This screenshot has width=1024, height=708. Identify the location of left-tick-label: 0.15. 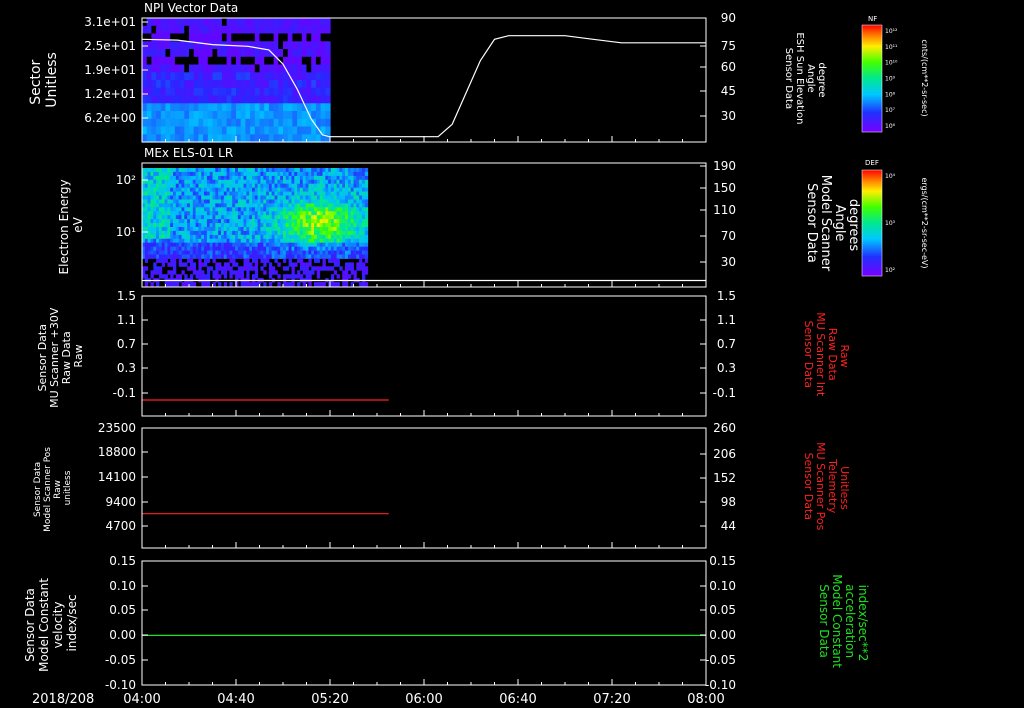
(122, 561).